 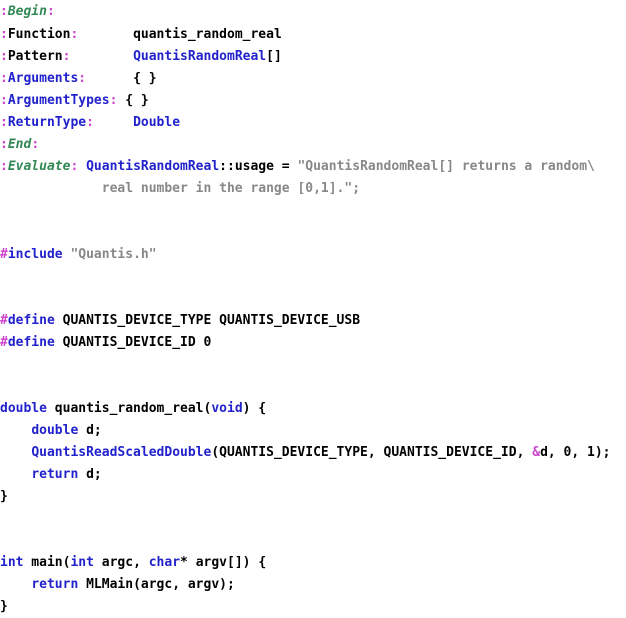 What do you see at coordinates (258, 166) in the screenshot?
I see `code-token-punct: ::usage =` at bounding box center [258, 166].